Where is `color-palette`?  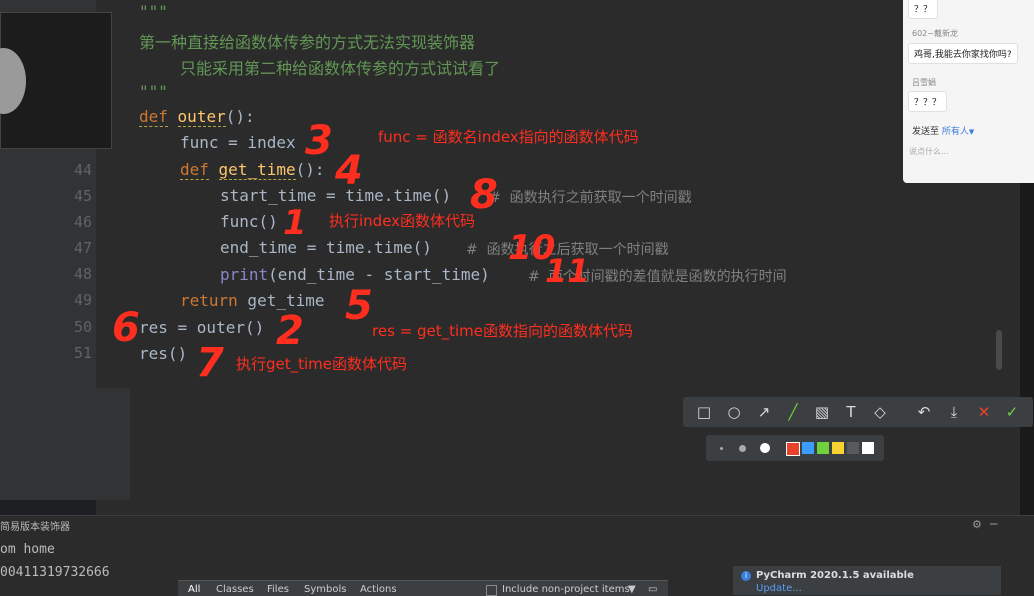
color-palette is located at coordinates (795, 448).